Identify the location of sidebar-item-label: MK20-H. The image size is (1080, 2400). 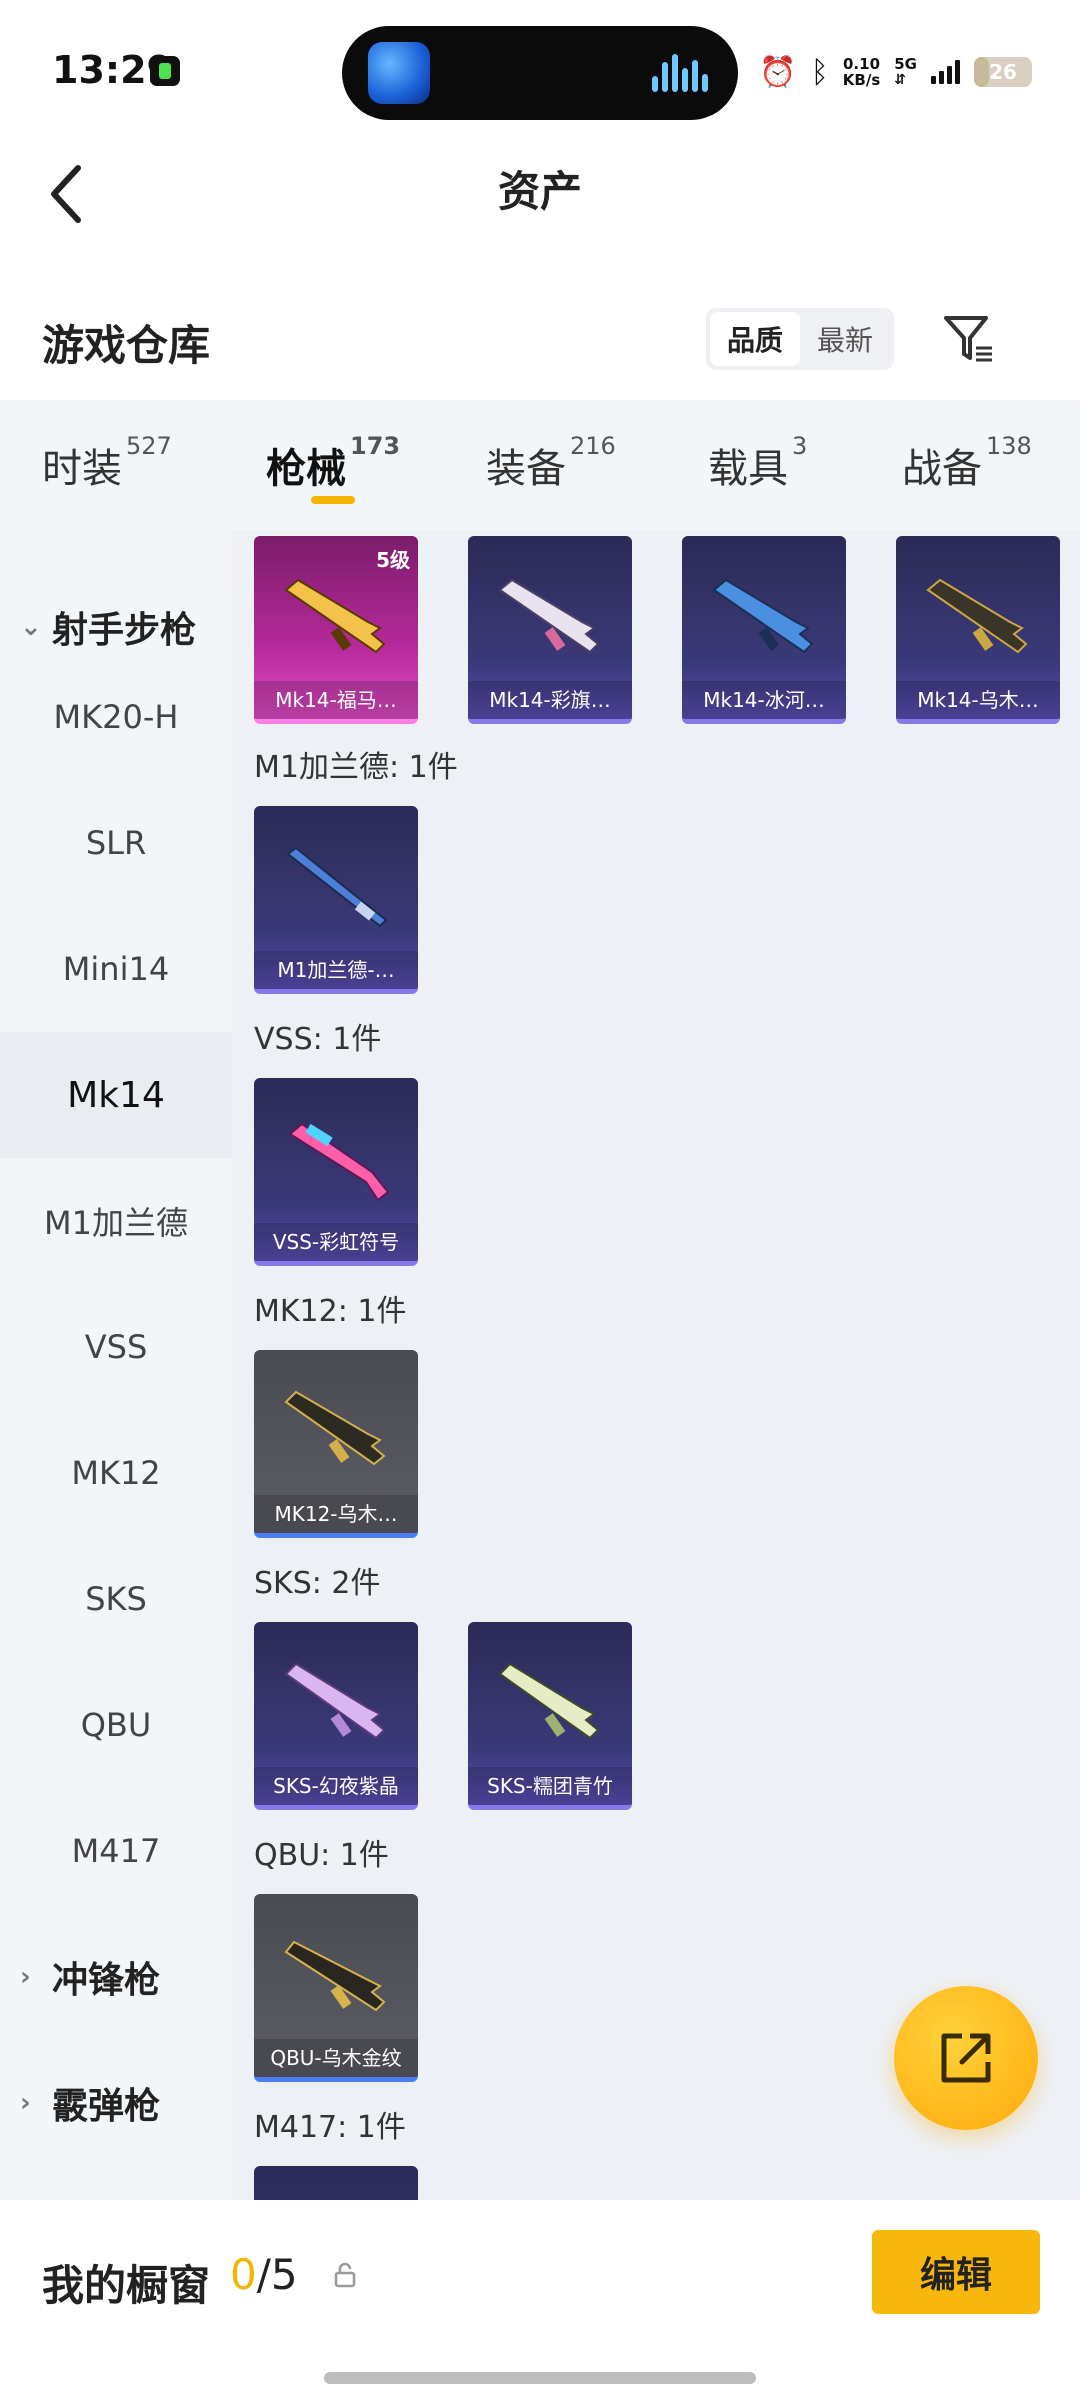
(116, 717).